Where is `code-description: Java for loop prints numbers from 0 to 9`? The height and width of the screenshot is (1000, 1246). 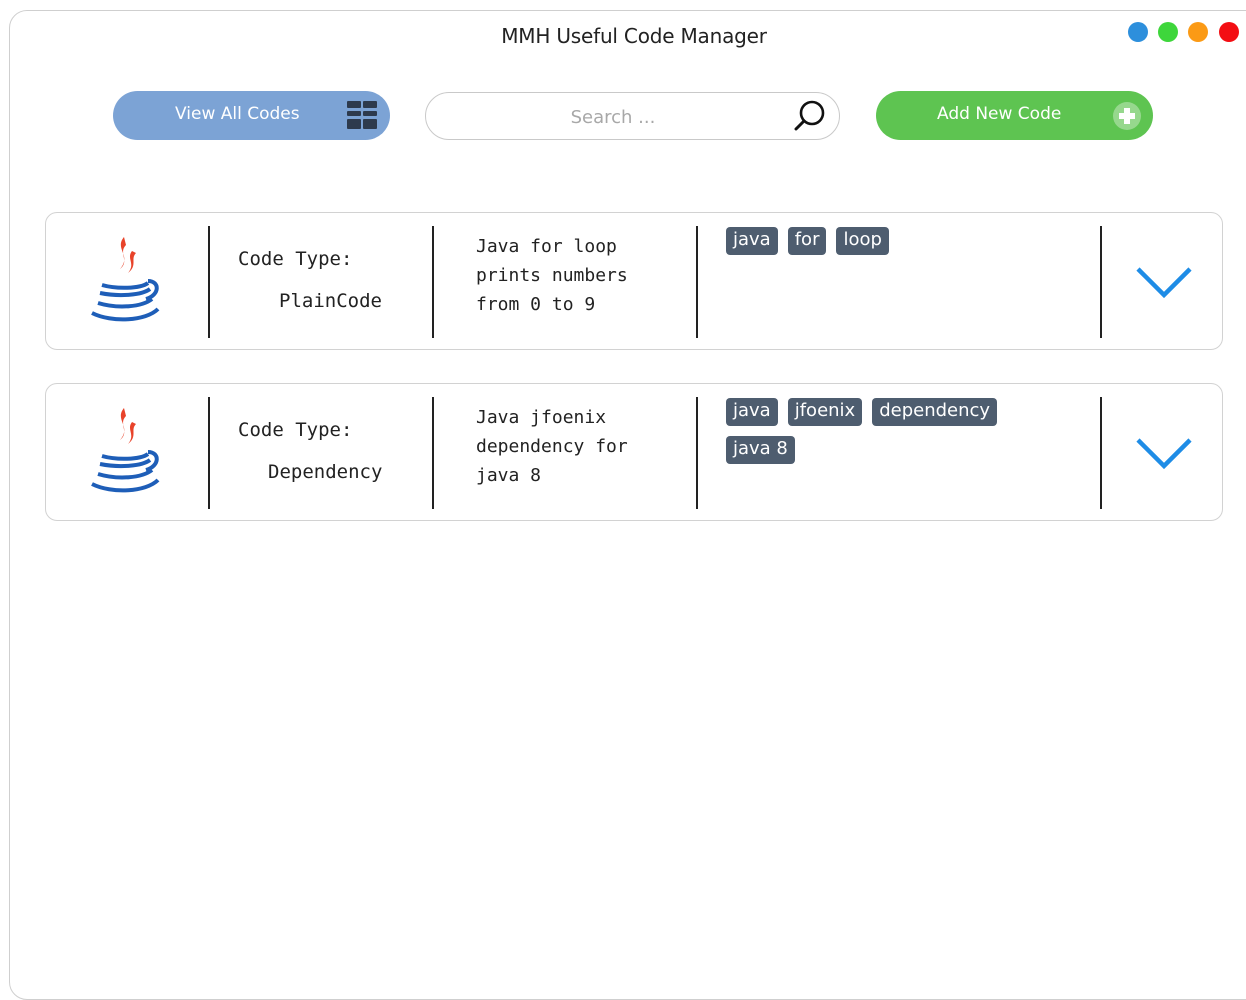
code-description: Java for loop prints numbers from 0 to 9 is located at coordinates (552, 275).